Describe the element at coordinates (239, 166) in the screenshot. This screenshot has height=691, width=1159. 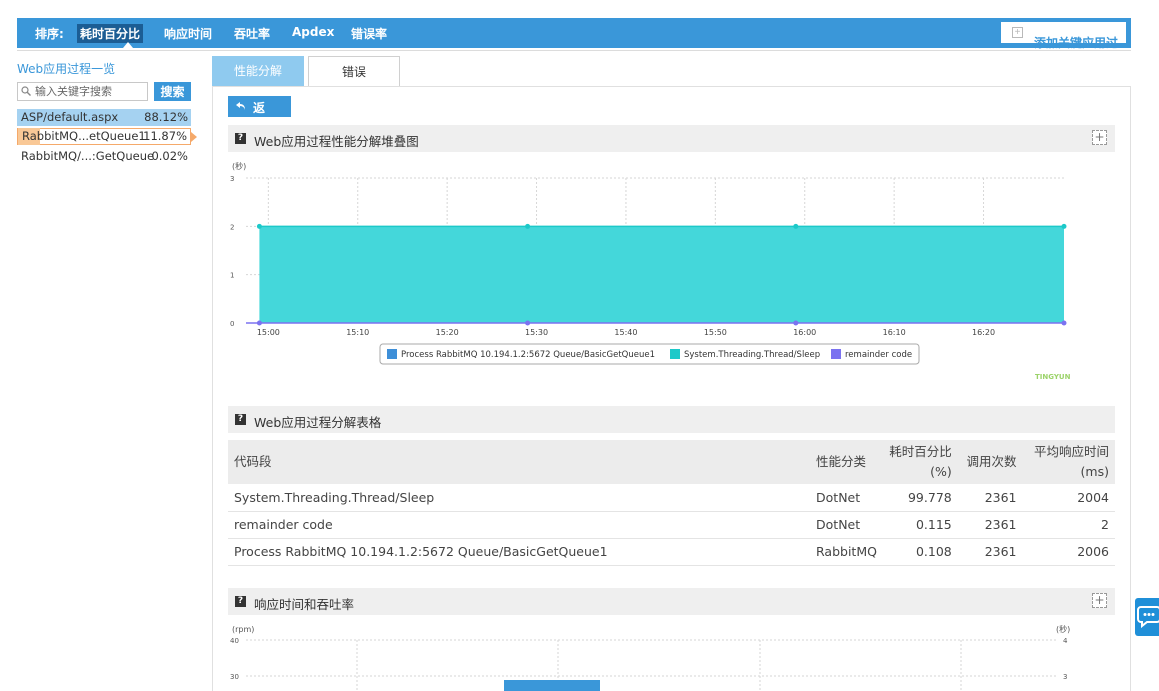
I see `y-axis-label: (秒)` at that location.